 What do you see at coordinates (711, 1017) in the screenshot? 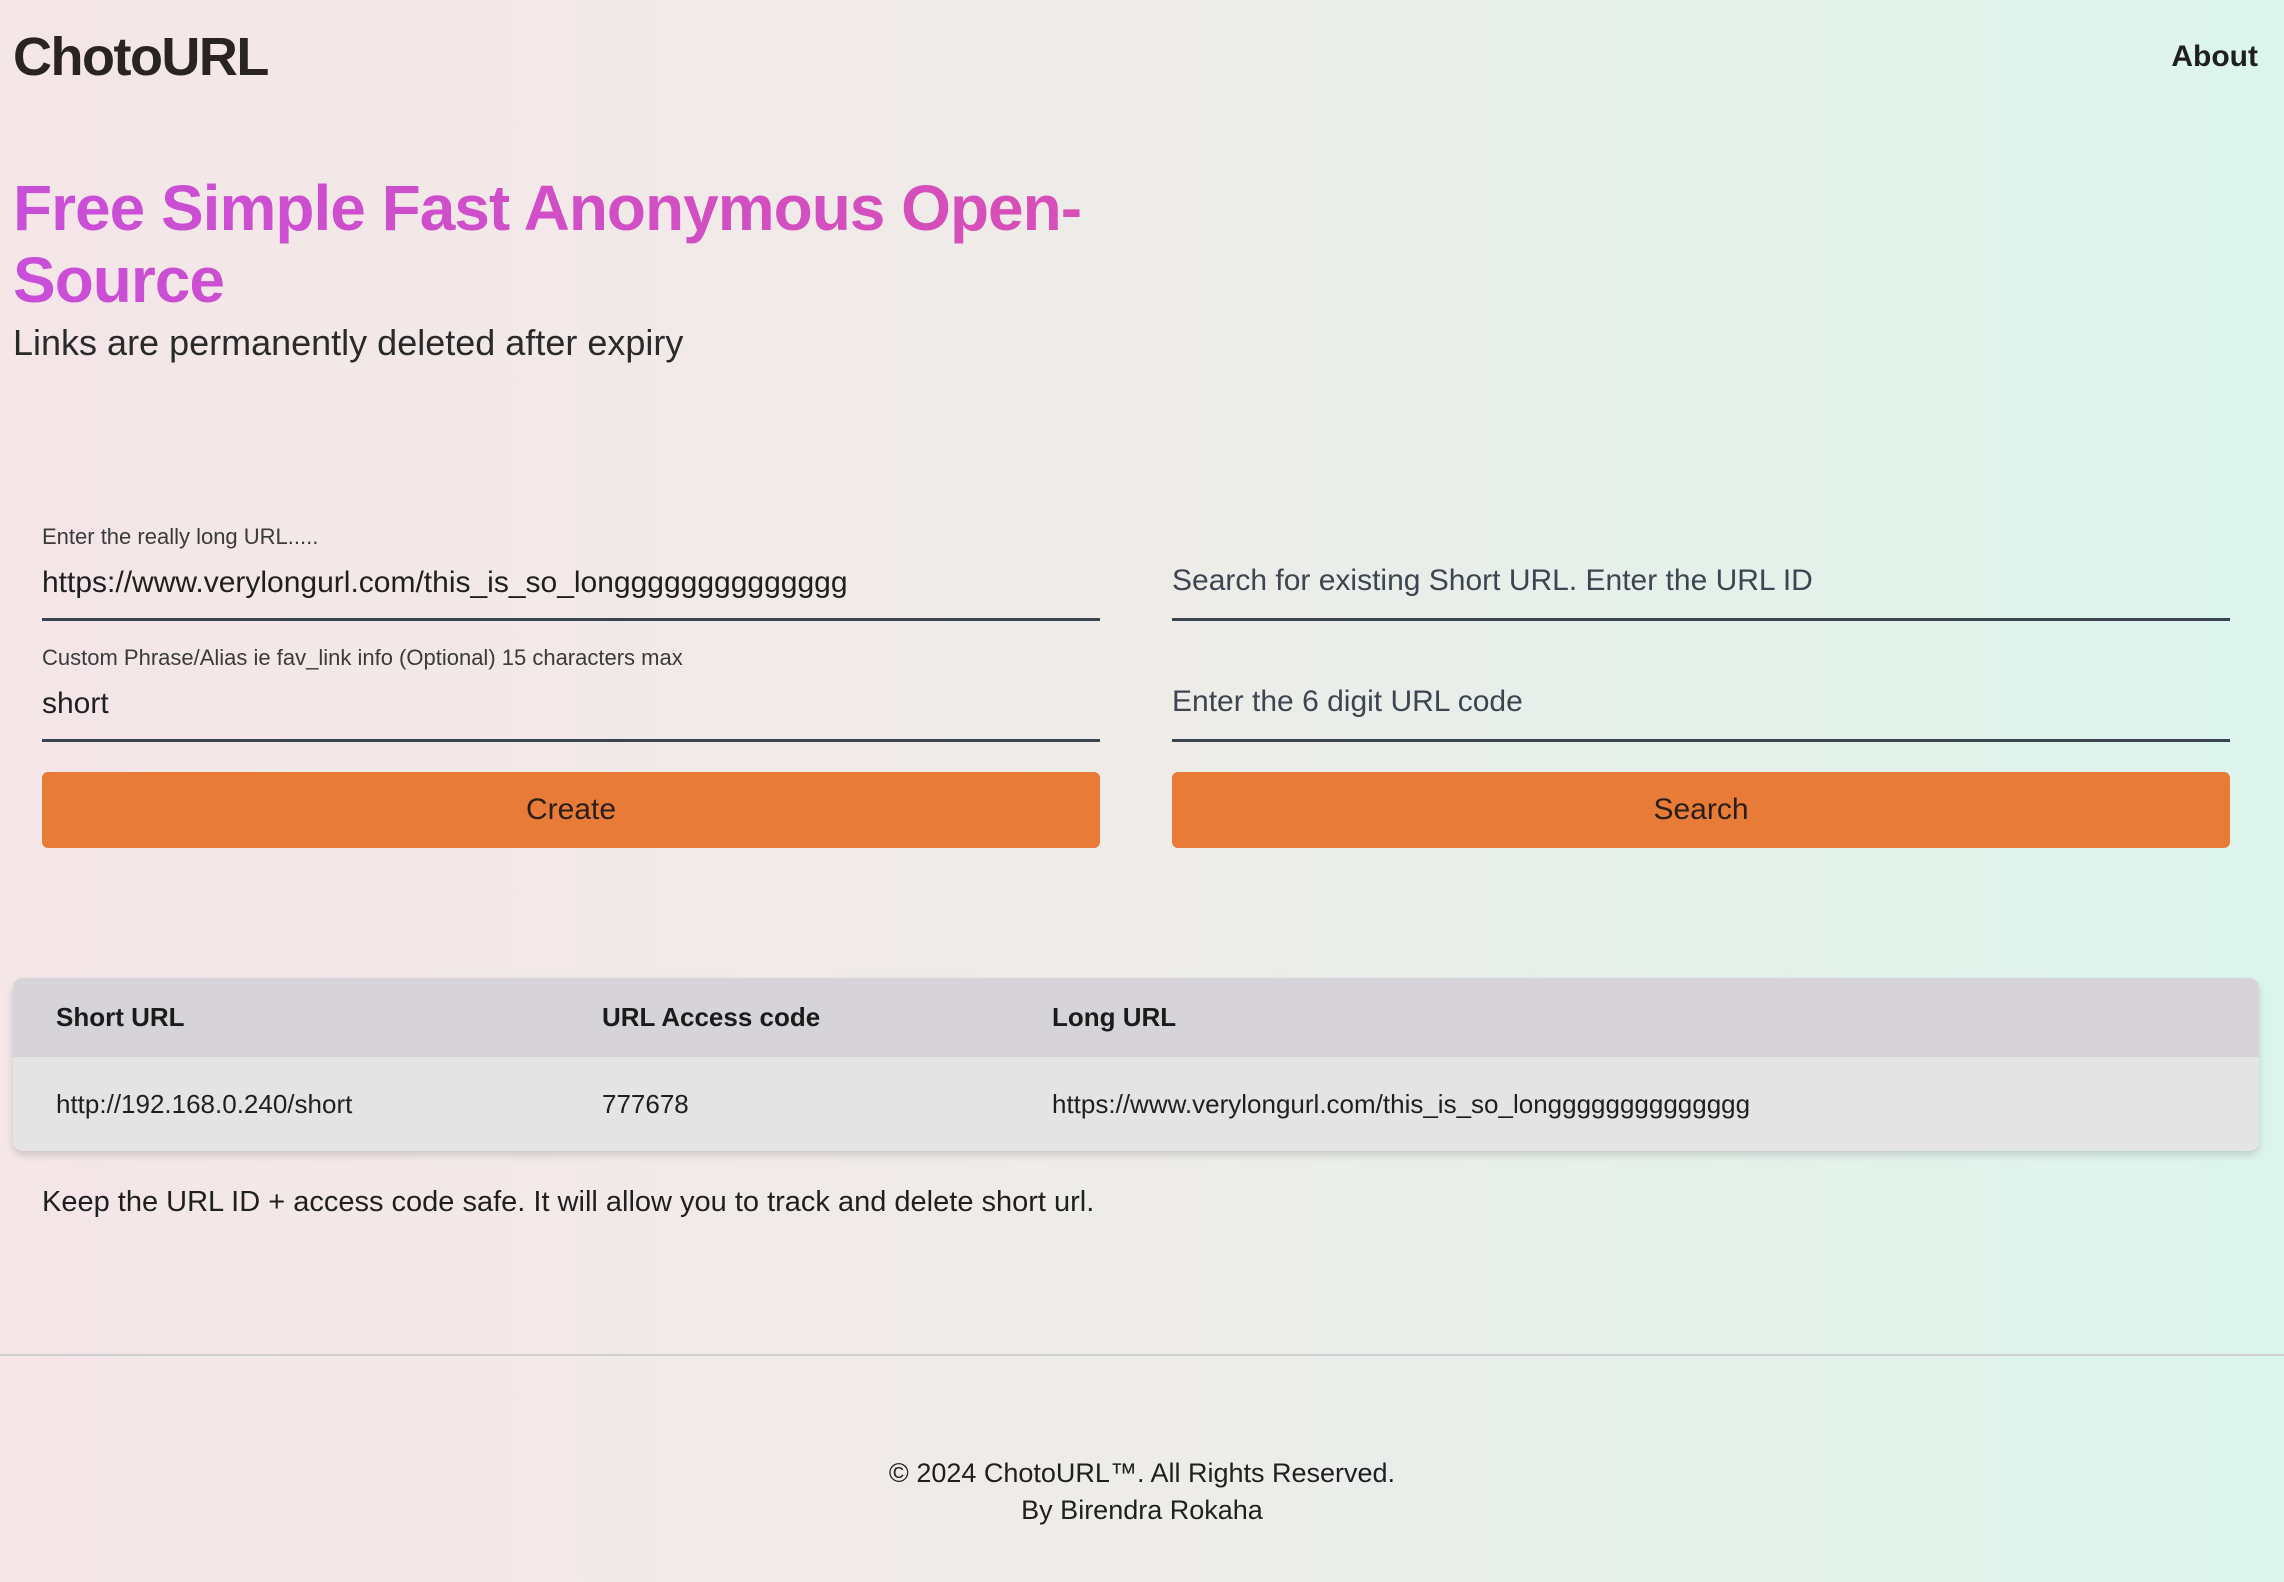
I see `column-header-access-code: URL Access code` at bounding box center [711, 1017].